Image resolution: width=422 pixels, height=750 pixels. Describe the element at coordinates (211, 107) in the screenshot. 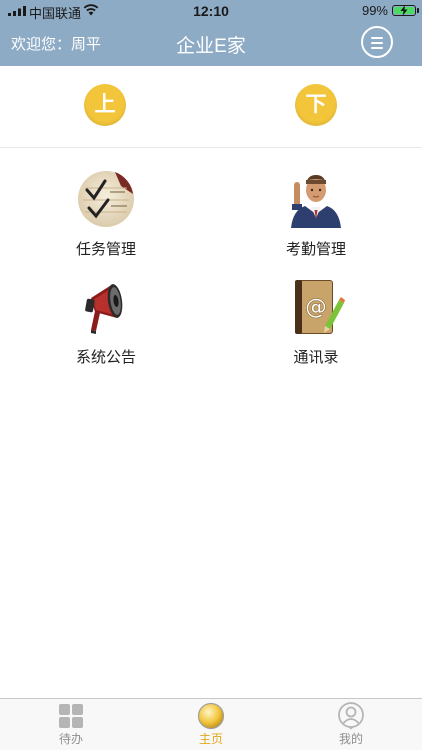

I see `nav-arrow-row: 上 下` at that location.